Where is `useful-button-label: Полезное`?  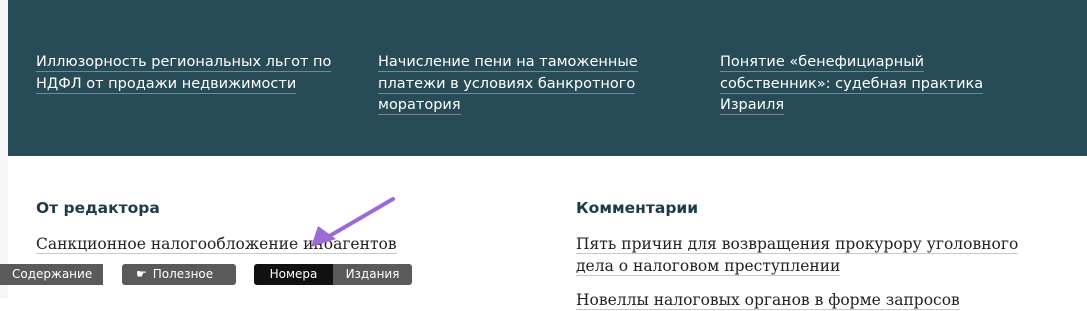 useful-button-label: Полезное is located at coordinates (183, 274).